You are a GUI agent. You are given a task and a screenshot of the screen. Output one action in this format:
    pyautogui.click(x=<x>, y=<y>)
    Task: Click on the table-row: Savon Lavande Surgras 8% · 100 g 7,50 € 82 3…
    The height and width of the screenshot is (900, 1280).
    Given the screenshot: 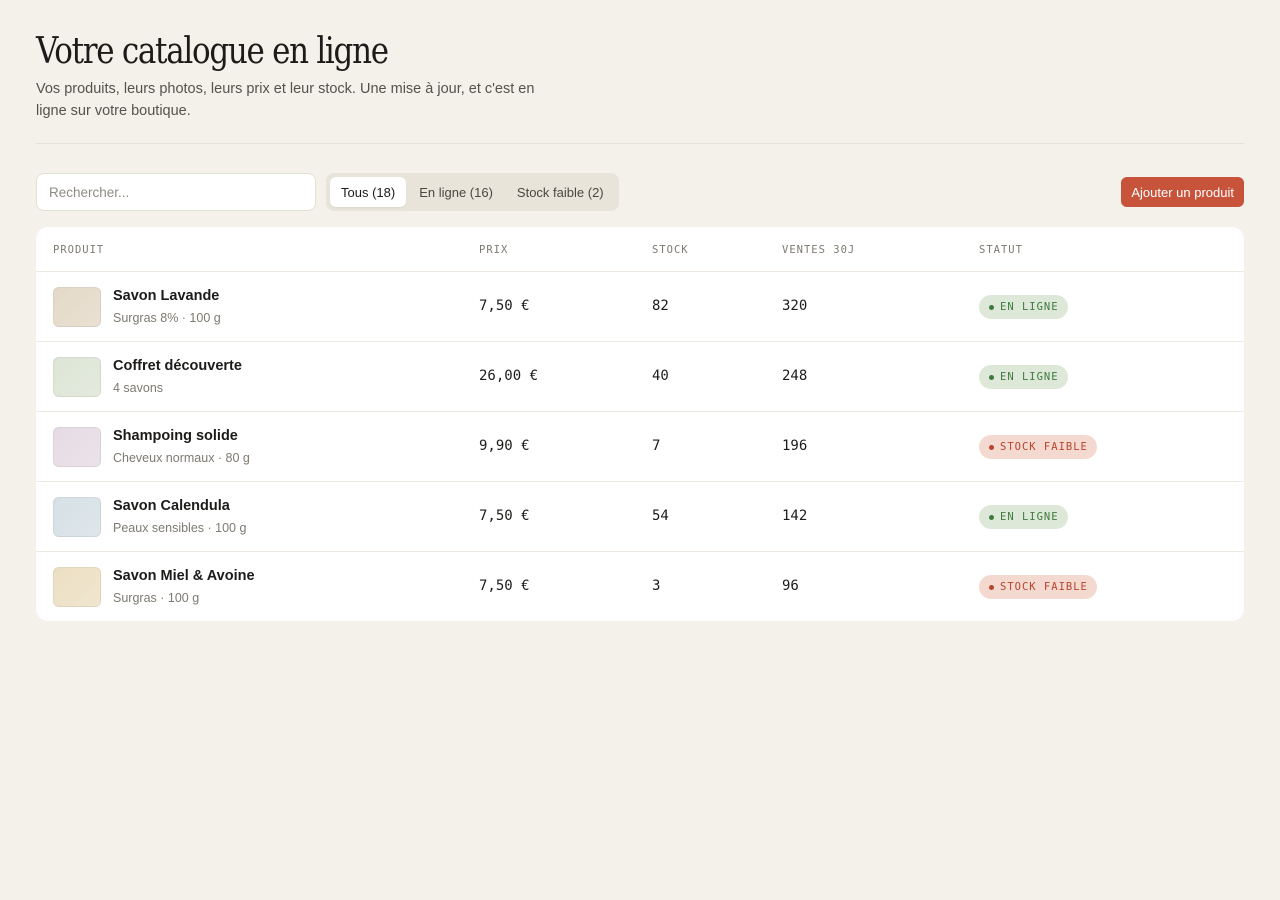 What is the action you would take?
    pyautogui.click(x=640, y=307)
    